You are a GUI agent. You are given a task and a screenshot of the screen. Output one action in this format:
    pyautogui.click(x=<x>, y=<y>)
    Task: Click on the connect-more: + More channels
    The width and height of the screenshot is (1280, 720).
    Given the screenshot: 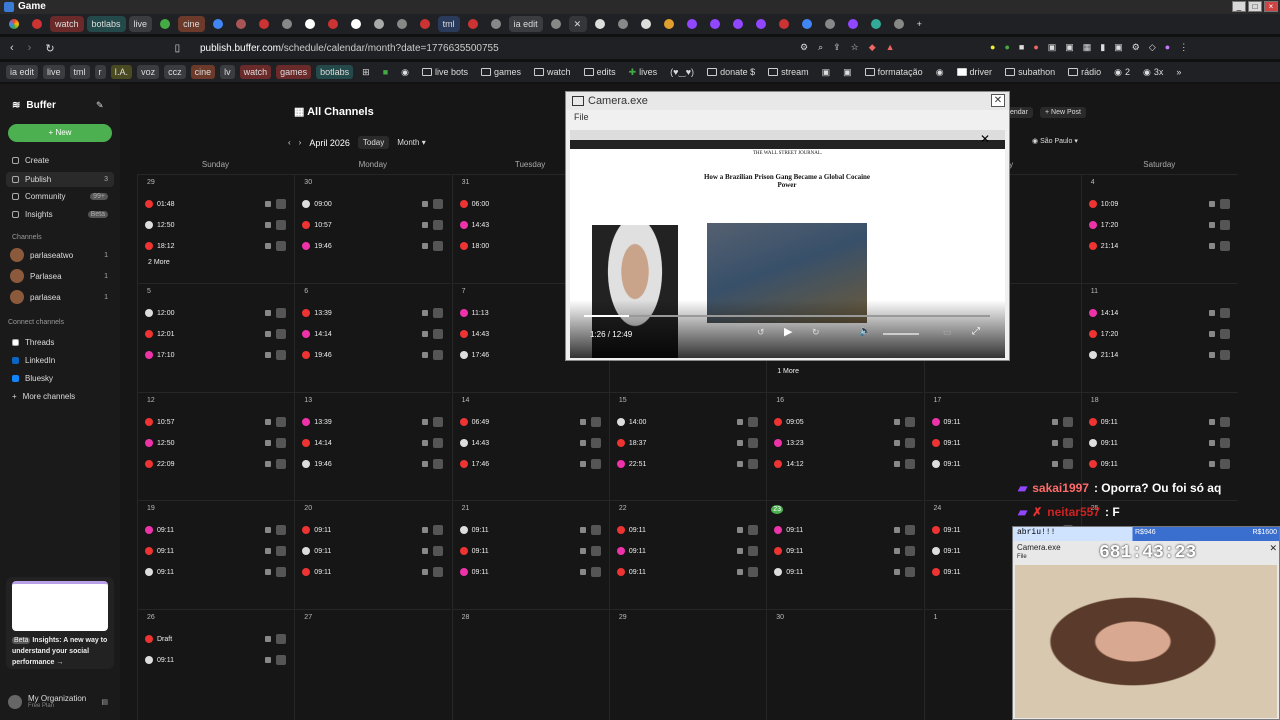 What is the action you would take?
    pyautogui.click(x=43, y=396)
    